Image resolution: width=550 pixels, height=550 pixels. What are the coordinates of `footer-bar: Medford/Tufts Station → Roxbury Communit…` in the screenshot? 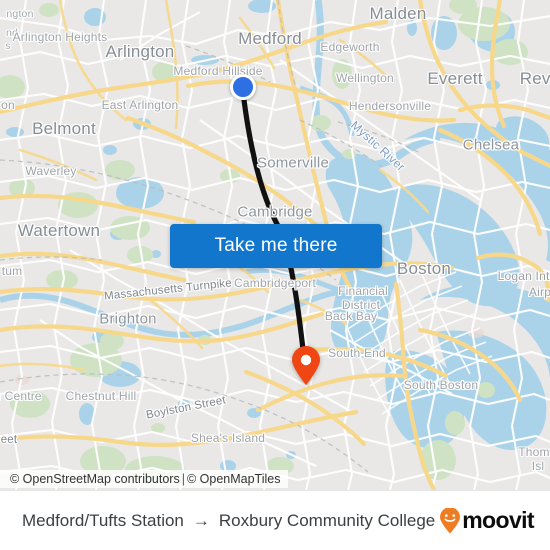 It's located at (275, 520).